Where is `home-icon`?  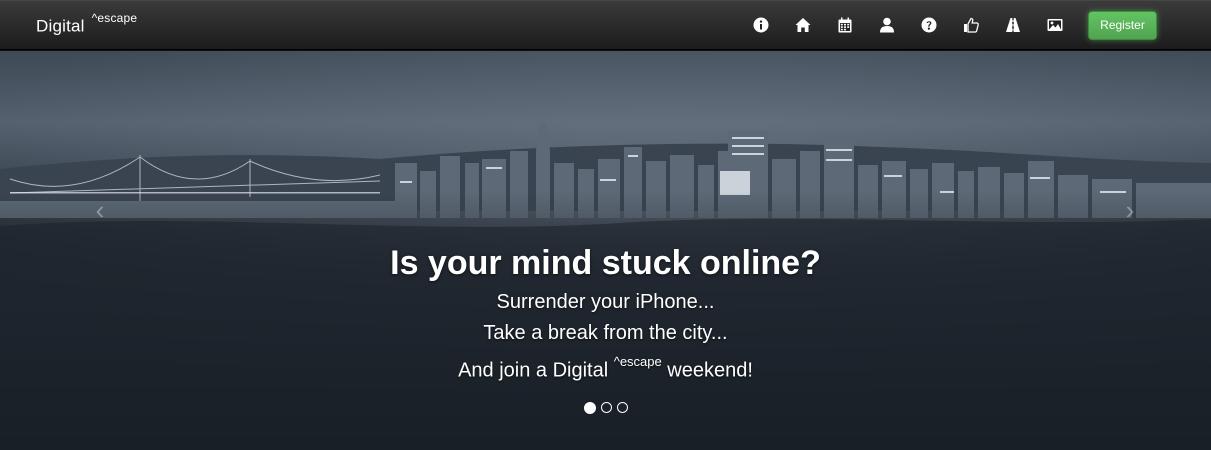 home-icon is located at coordinates (803, 25).